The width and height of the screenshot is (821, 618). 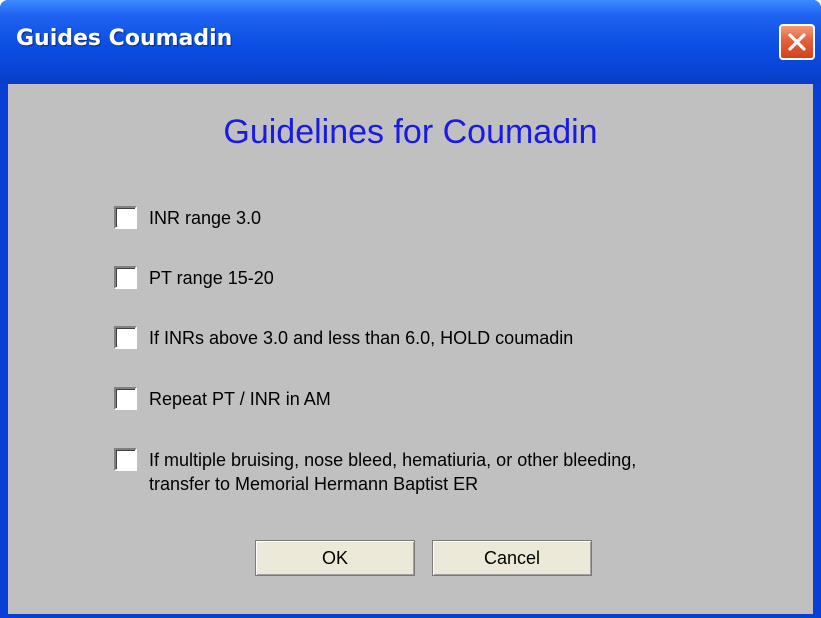 What do you see at coordinates (240, 399) in the screenshot?
I see `checkbox-label: Repeat PT / INR in AM` at bounding box center [240, 399].